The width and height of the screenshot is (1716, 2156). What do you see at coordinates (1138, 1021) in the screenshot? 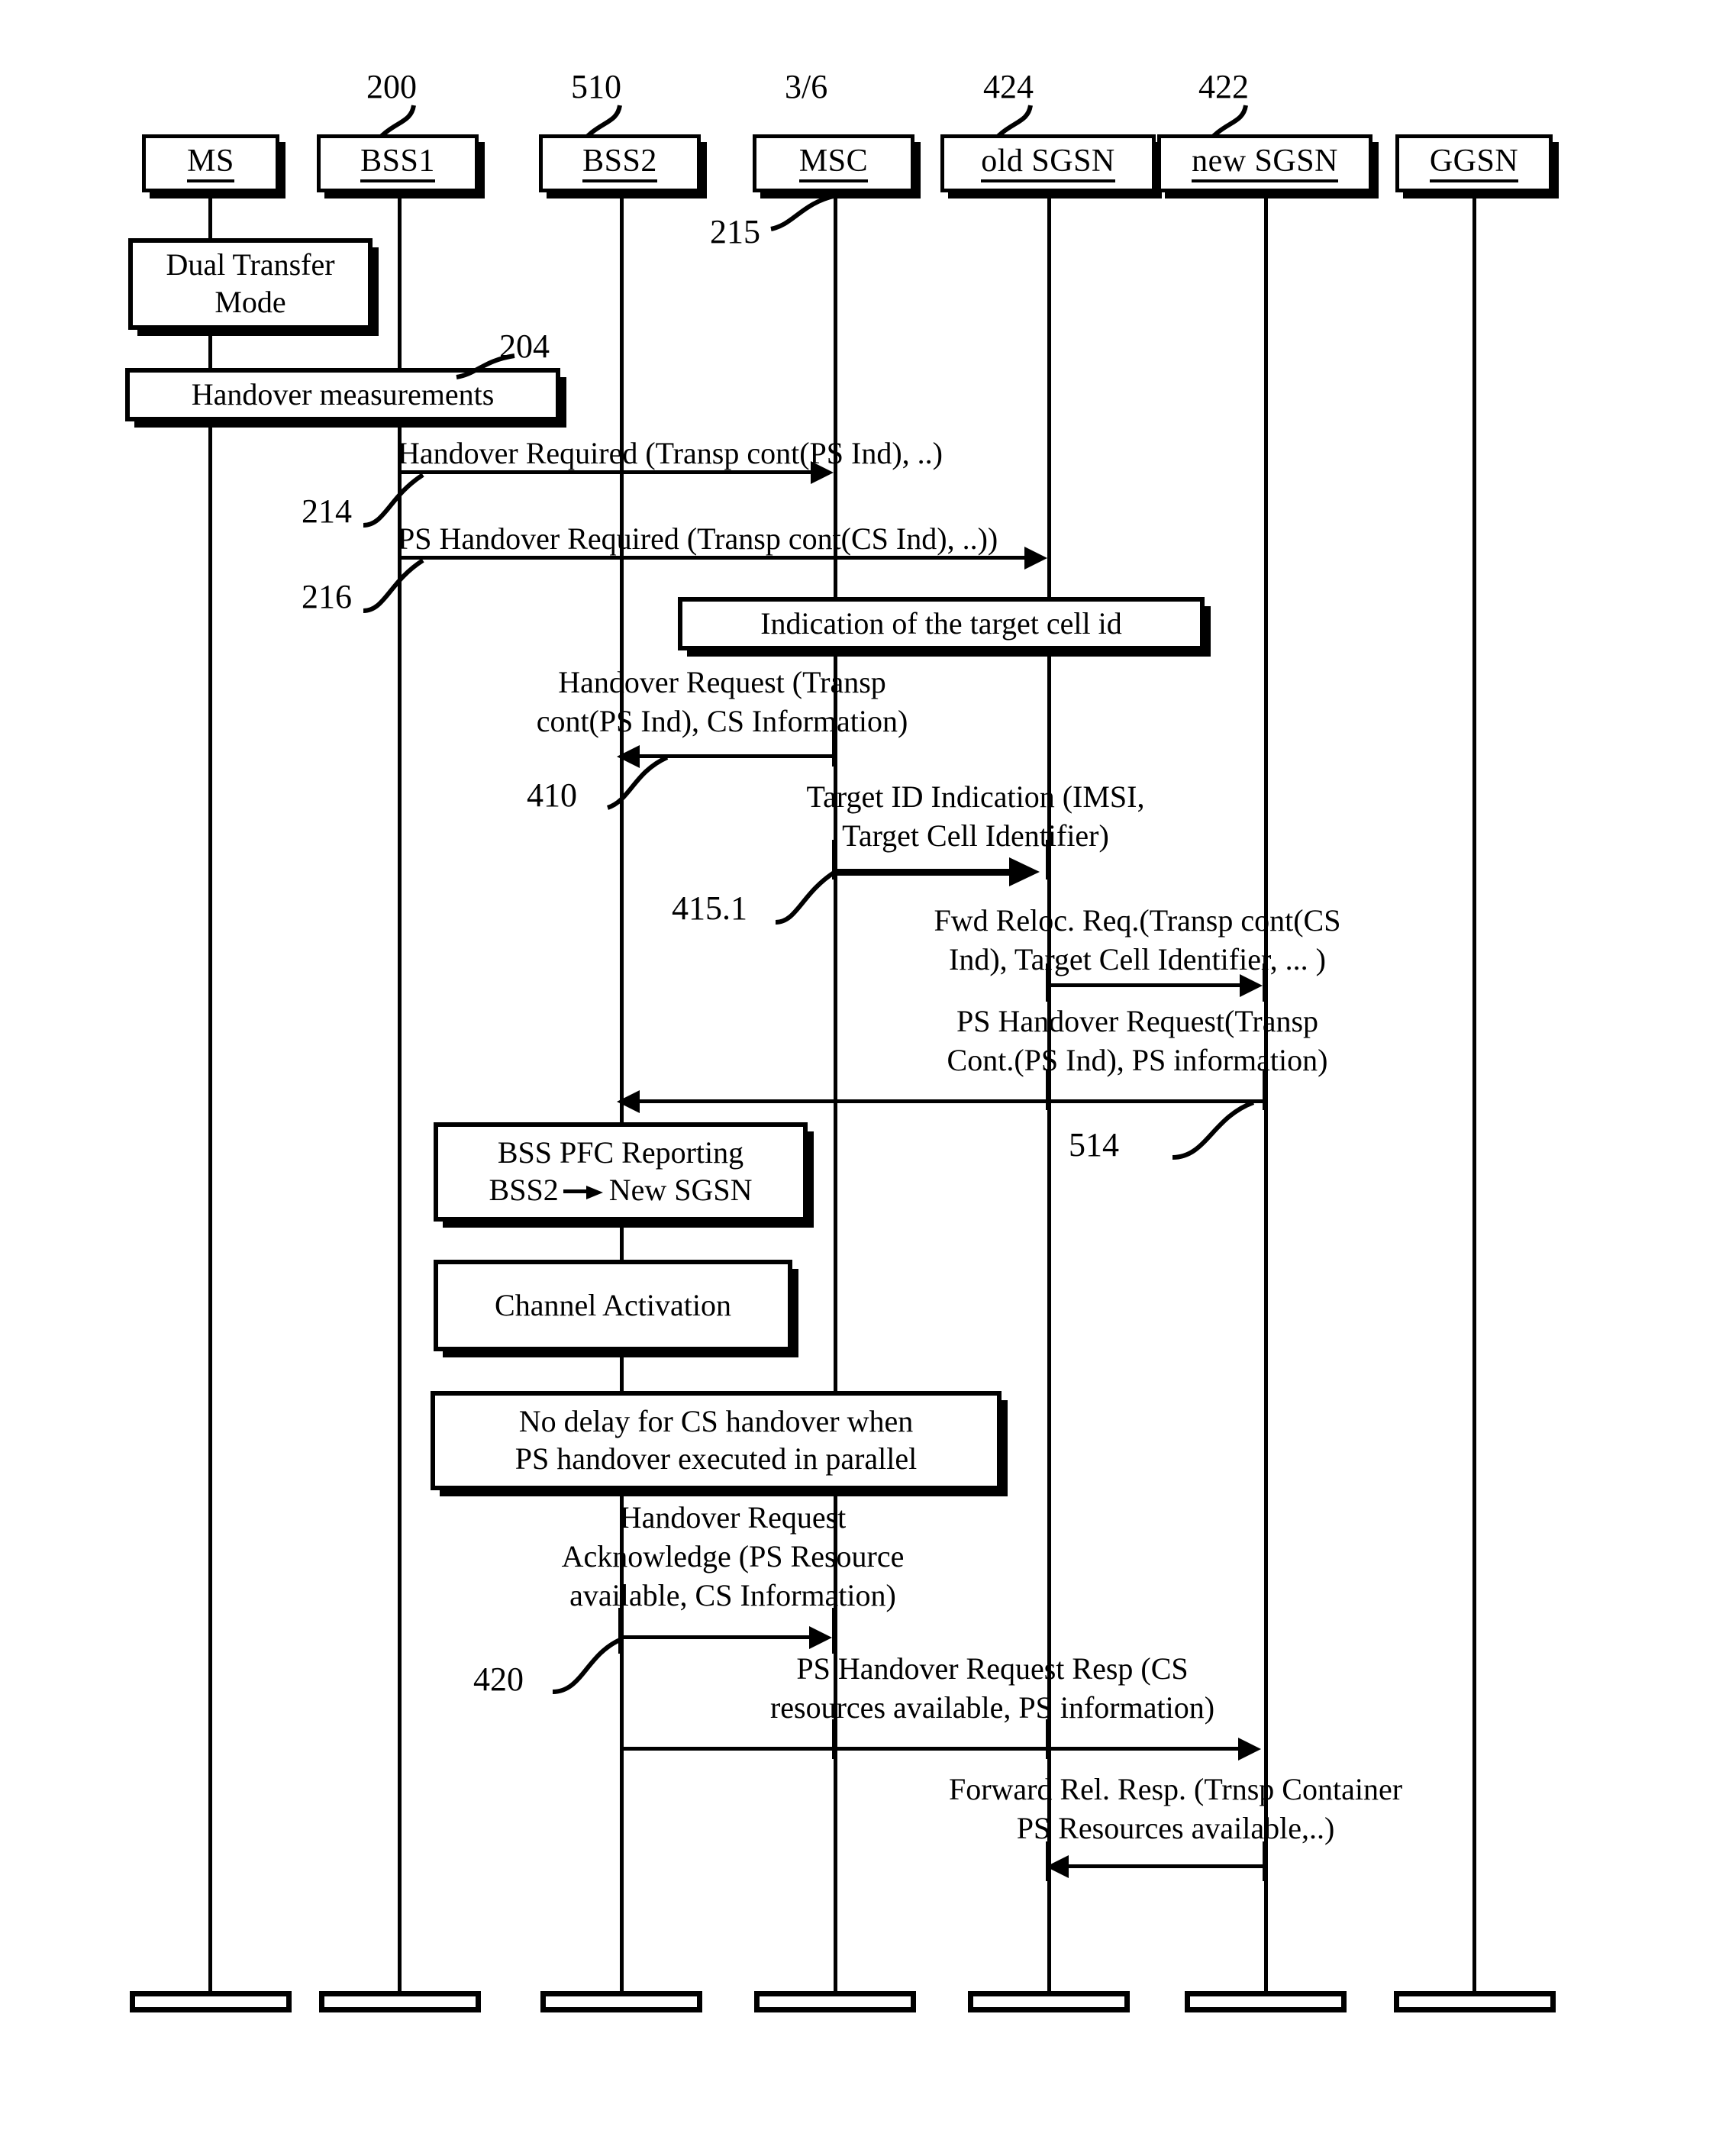
I see `msg-line: PS Handover Request(Transp` at bounding box center [1138, 1021].